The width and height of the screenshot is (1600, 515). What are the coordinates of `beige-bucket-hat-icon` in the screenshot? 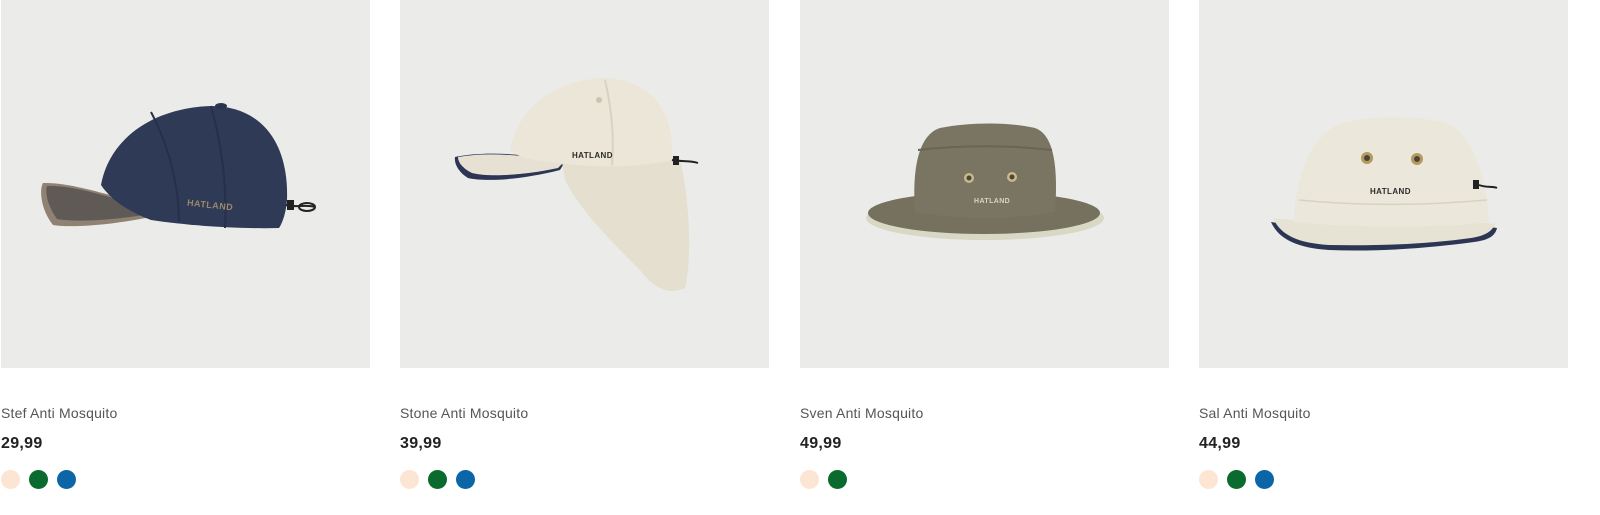 It's located at (1384, 184).